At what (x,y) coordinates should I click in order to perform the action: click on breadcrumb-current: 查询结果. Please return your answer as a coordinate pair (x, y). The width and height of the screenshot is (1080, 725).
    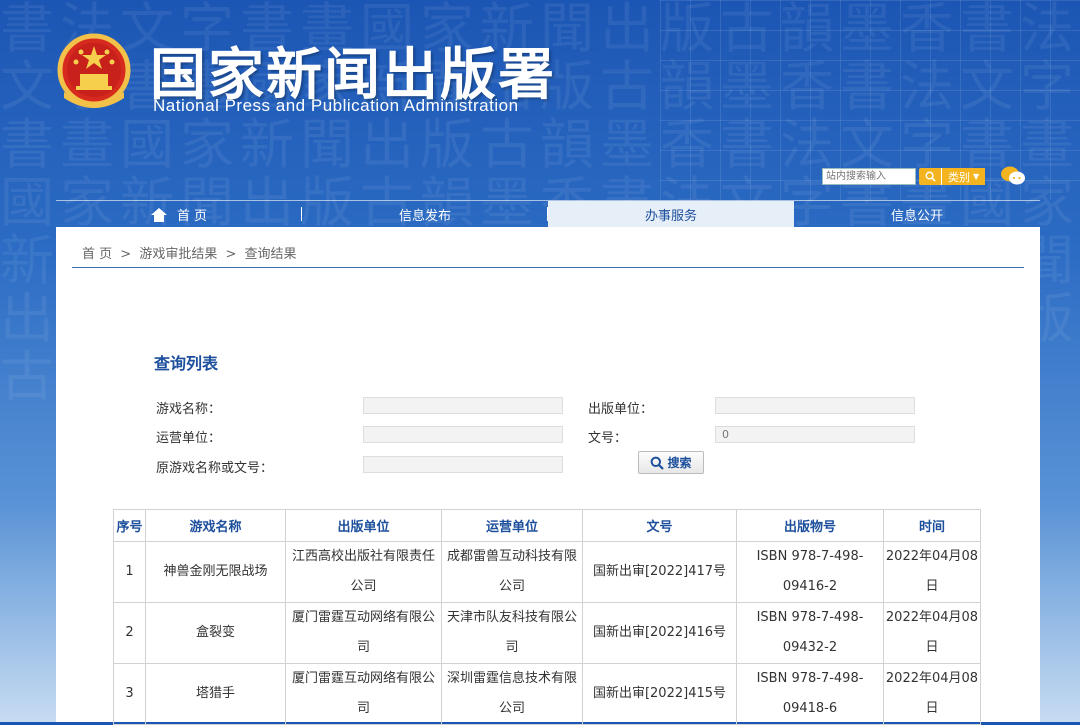
    Looking at the image, I should click on (270, 254).